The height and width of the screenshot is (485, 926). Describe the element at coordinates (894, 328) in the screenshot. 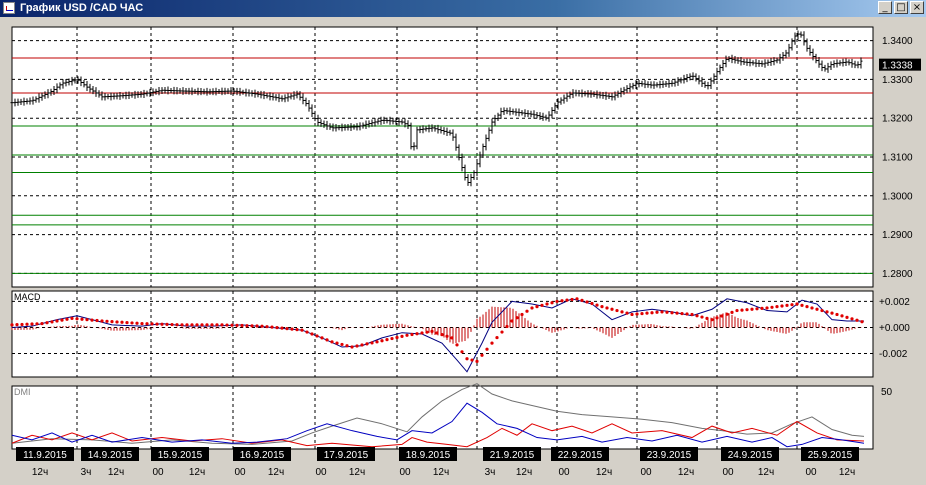

I see `macd-tick-label: +0.000` at that location.